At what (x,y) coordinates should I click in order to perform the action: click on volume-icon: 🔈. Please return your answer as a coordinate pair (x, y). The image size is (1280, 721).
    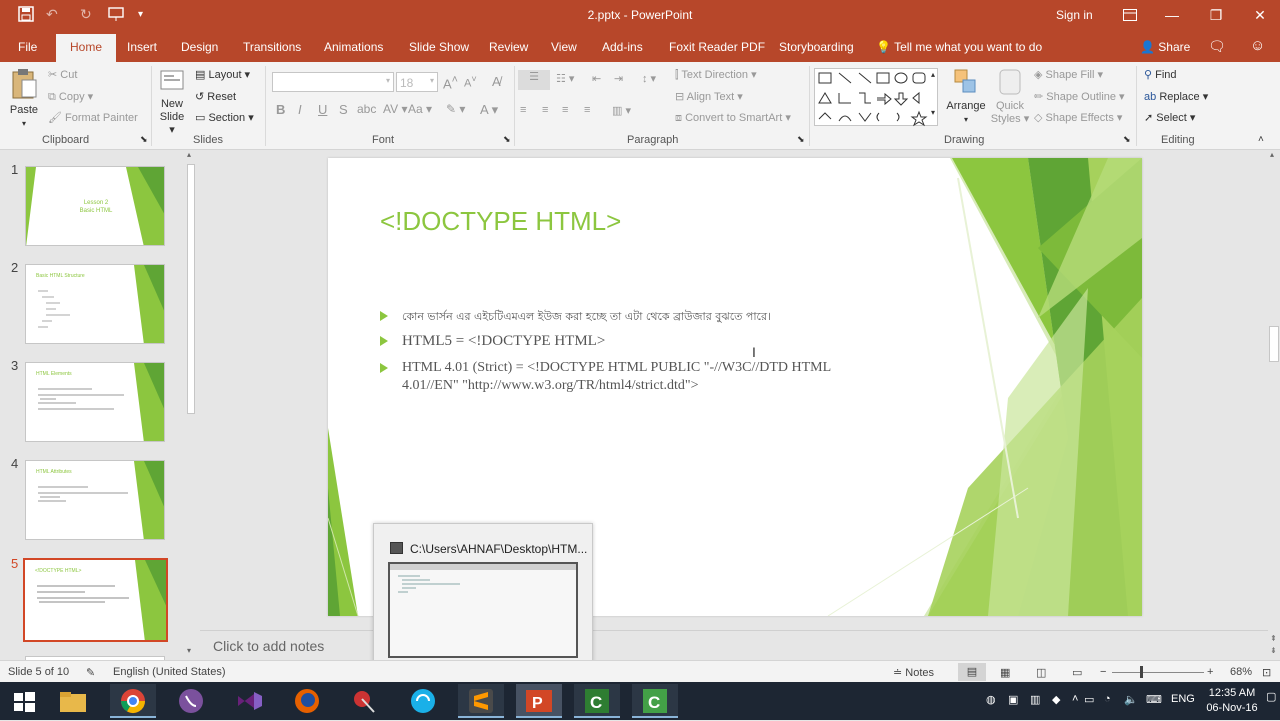
    Looking at the image, I should click on (1131, 699).